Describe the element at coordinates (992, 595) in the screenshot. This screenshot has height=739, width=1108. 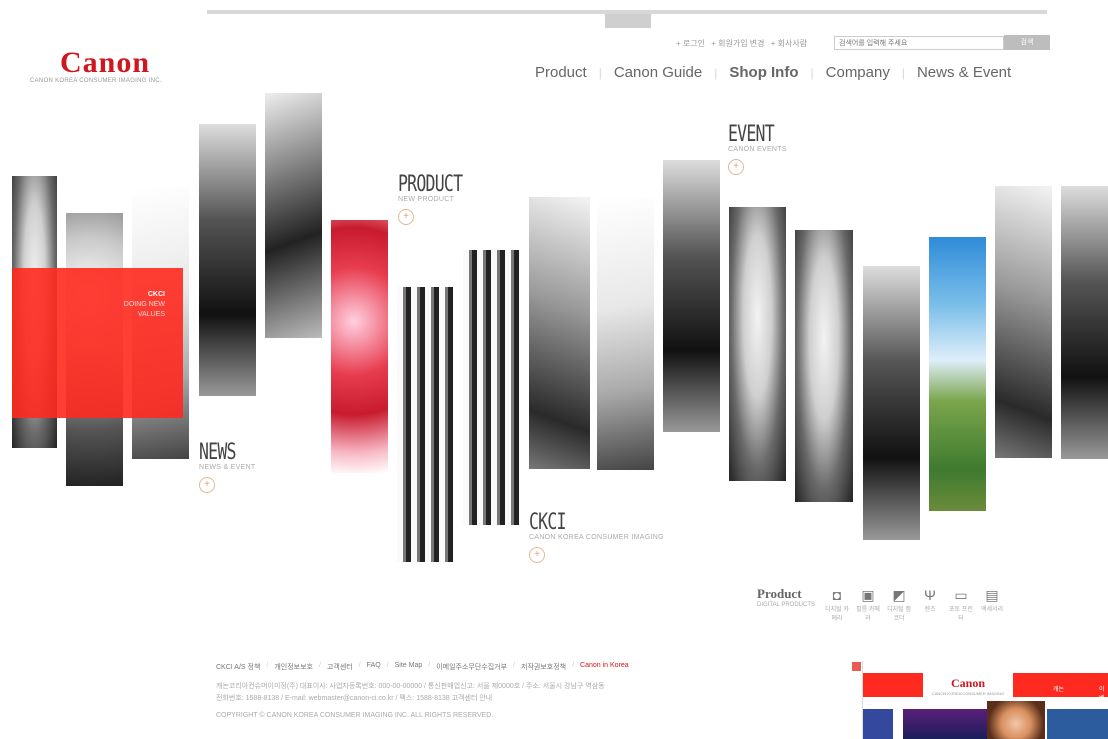
I see `accessory-icon: ▤` at that location.